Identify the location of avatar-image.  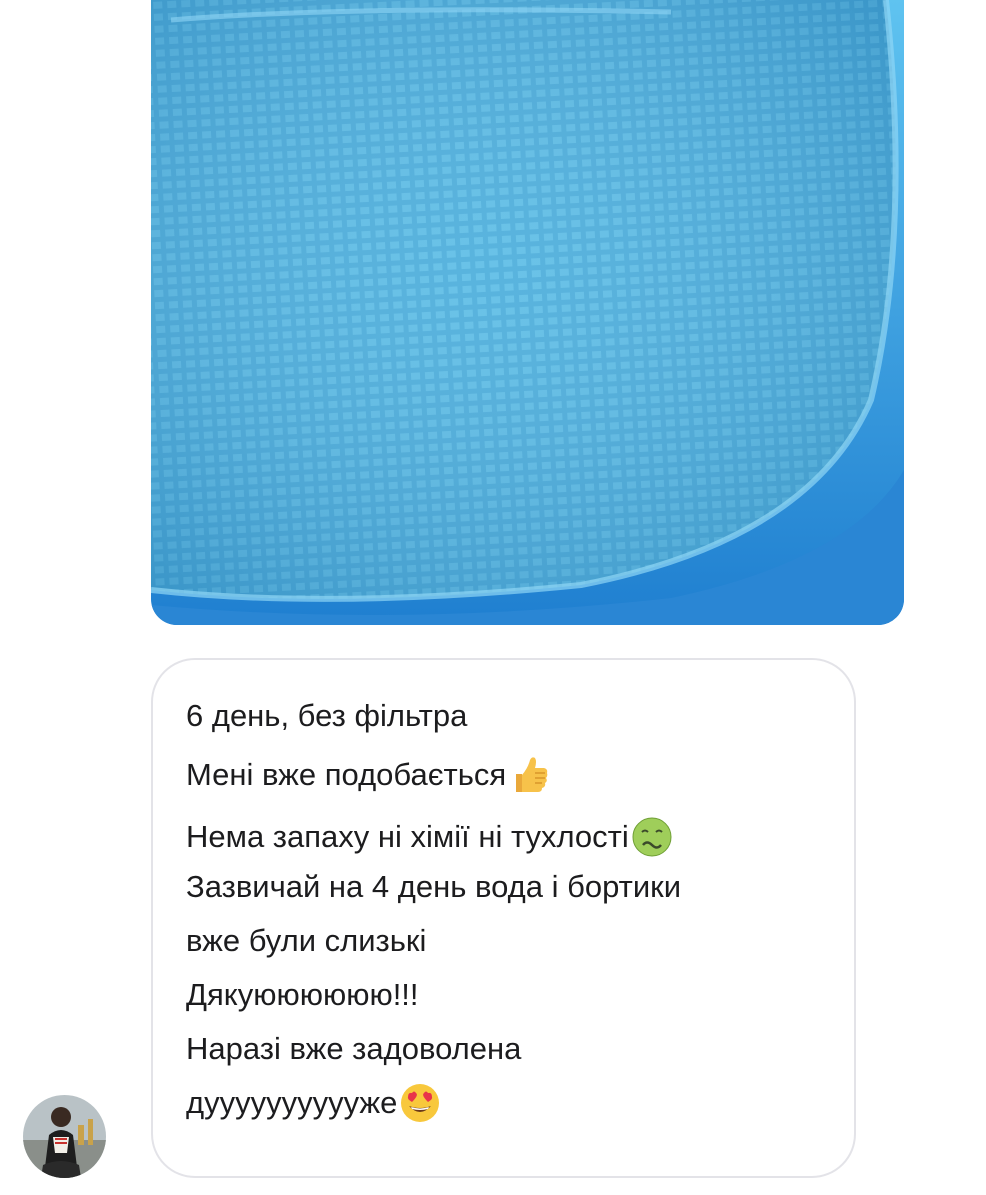
(64, 1136).